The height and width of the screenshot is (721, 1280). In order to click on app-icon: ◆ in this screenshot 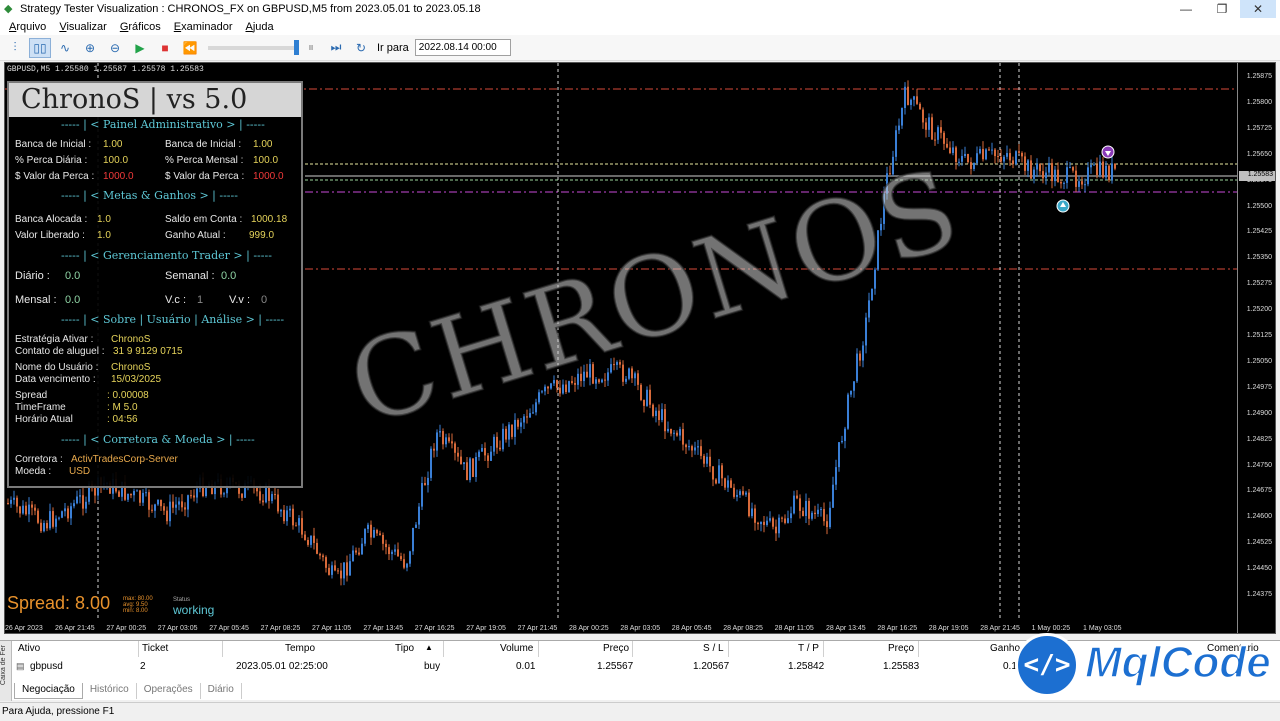, I will do `click(8, 9)`.